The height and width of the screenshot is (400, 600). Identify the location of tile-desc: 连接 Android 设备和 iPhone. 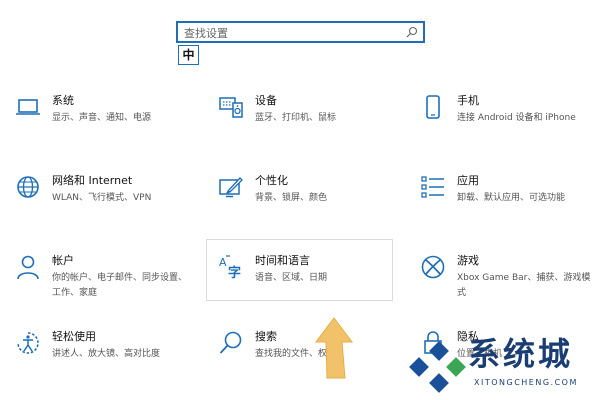
(516, 118).